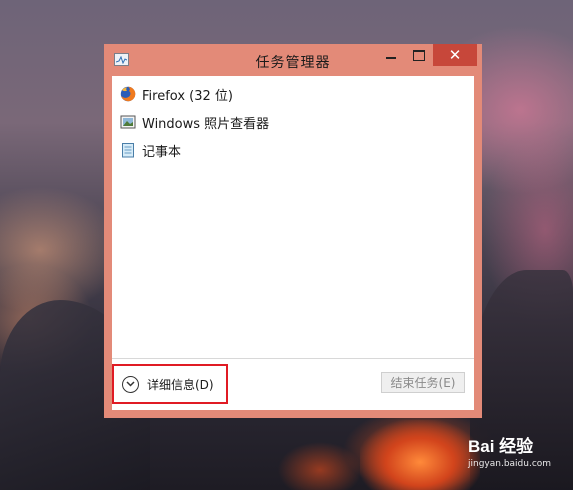 This screenshot has height=490, width=573. I want to click on background-lava-glow, so click(420, 455).